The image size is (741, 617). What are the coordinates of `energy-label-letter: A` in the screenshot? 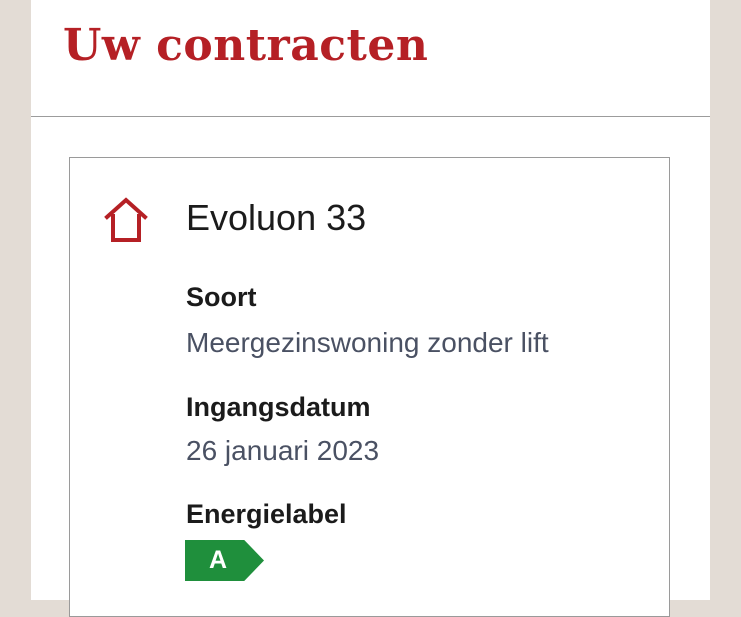 It's located at (218, 560).